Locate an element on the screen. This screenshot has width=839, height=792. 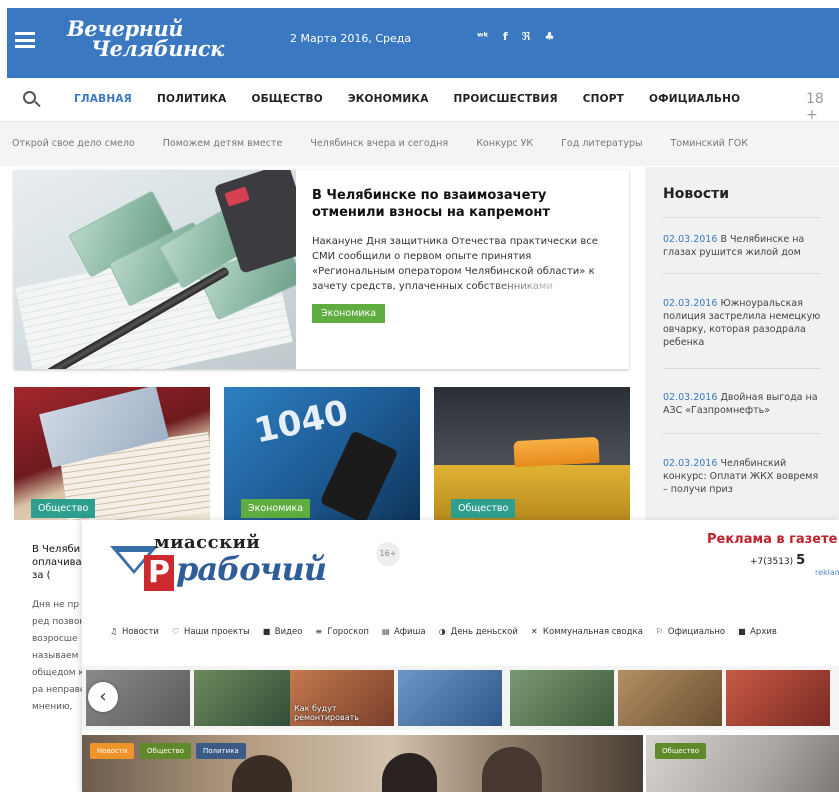
menu-icon is located at coordinates (25, 40).